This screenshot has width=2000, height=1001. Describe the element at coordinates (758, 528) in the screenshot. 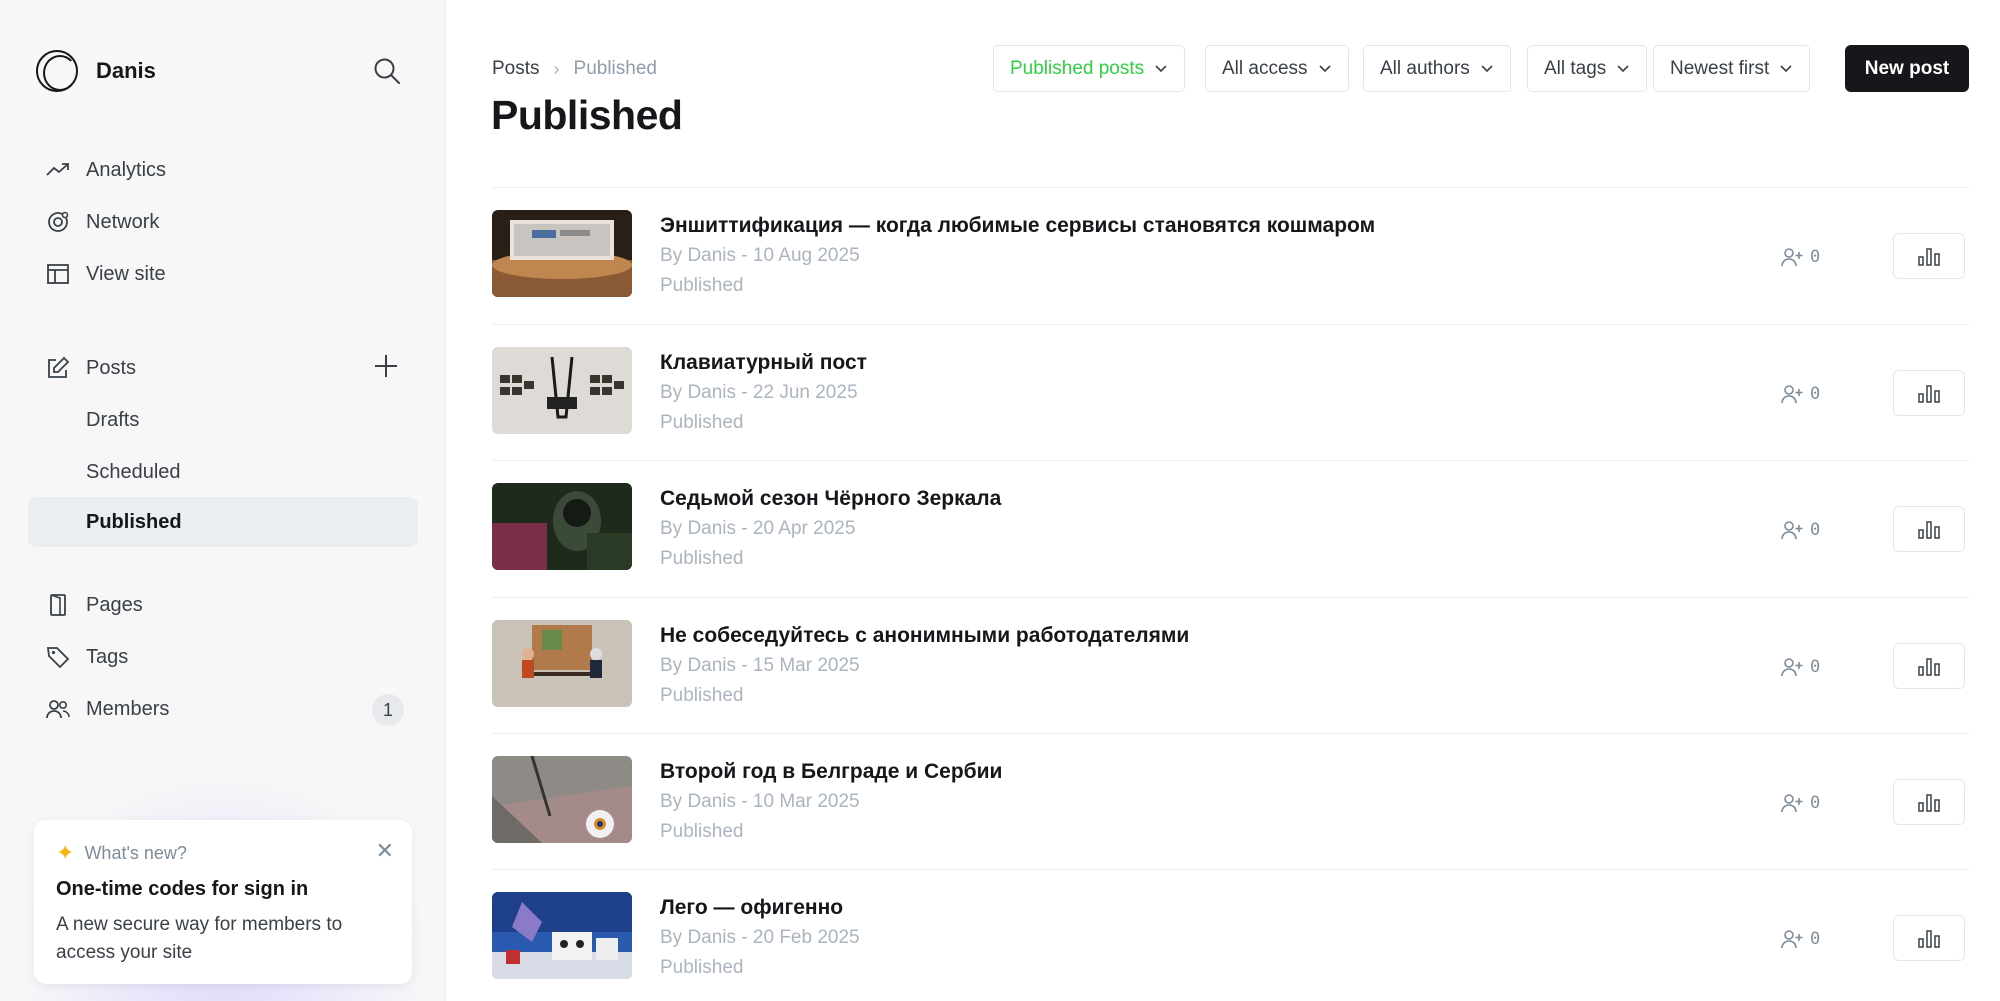

I see `post-meta: By Danis - 20 Apr 2025` at that location.